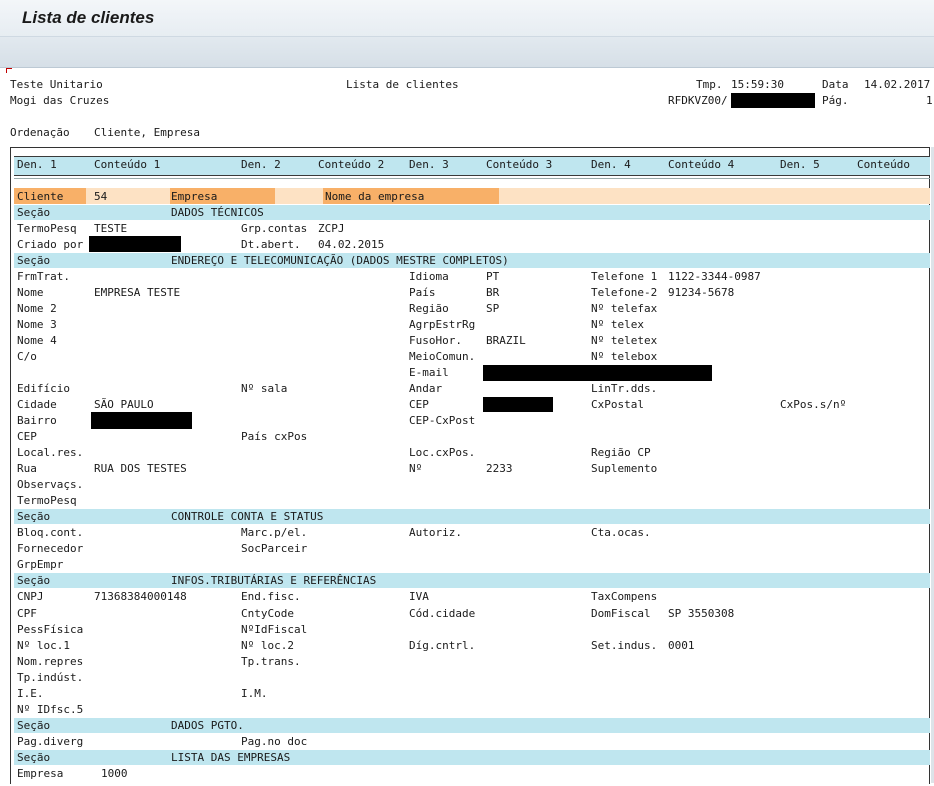 This screenshot has height=786, width=934. What do you see at coordinates (681, 645) in the screenshot?
I see `field-value: 0001` at bounding box center [681, 645].